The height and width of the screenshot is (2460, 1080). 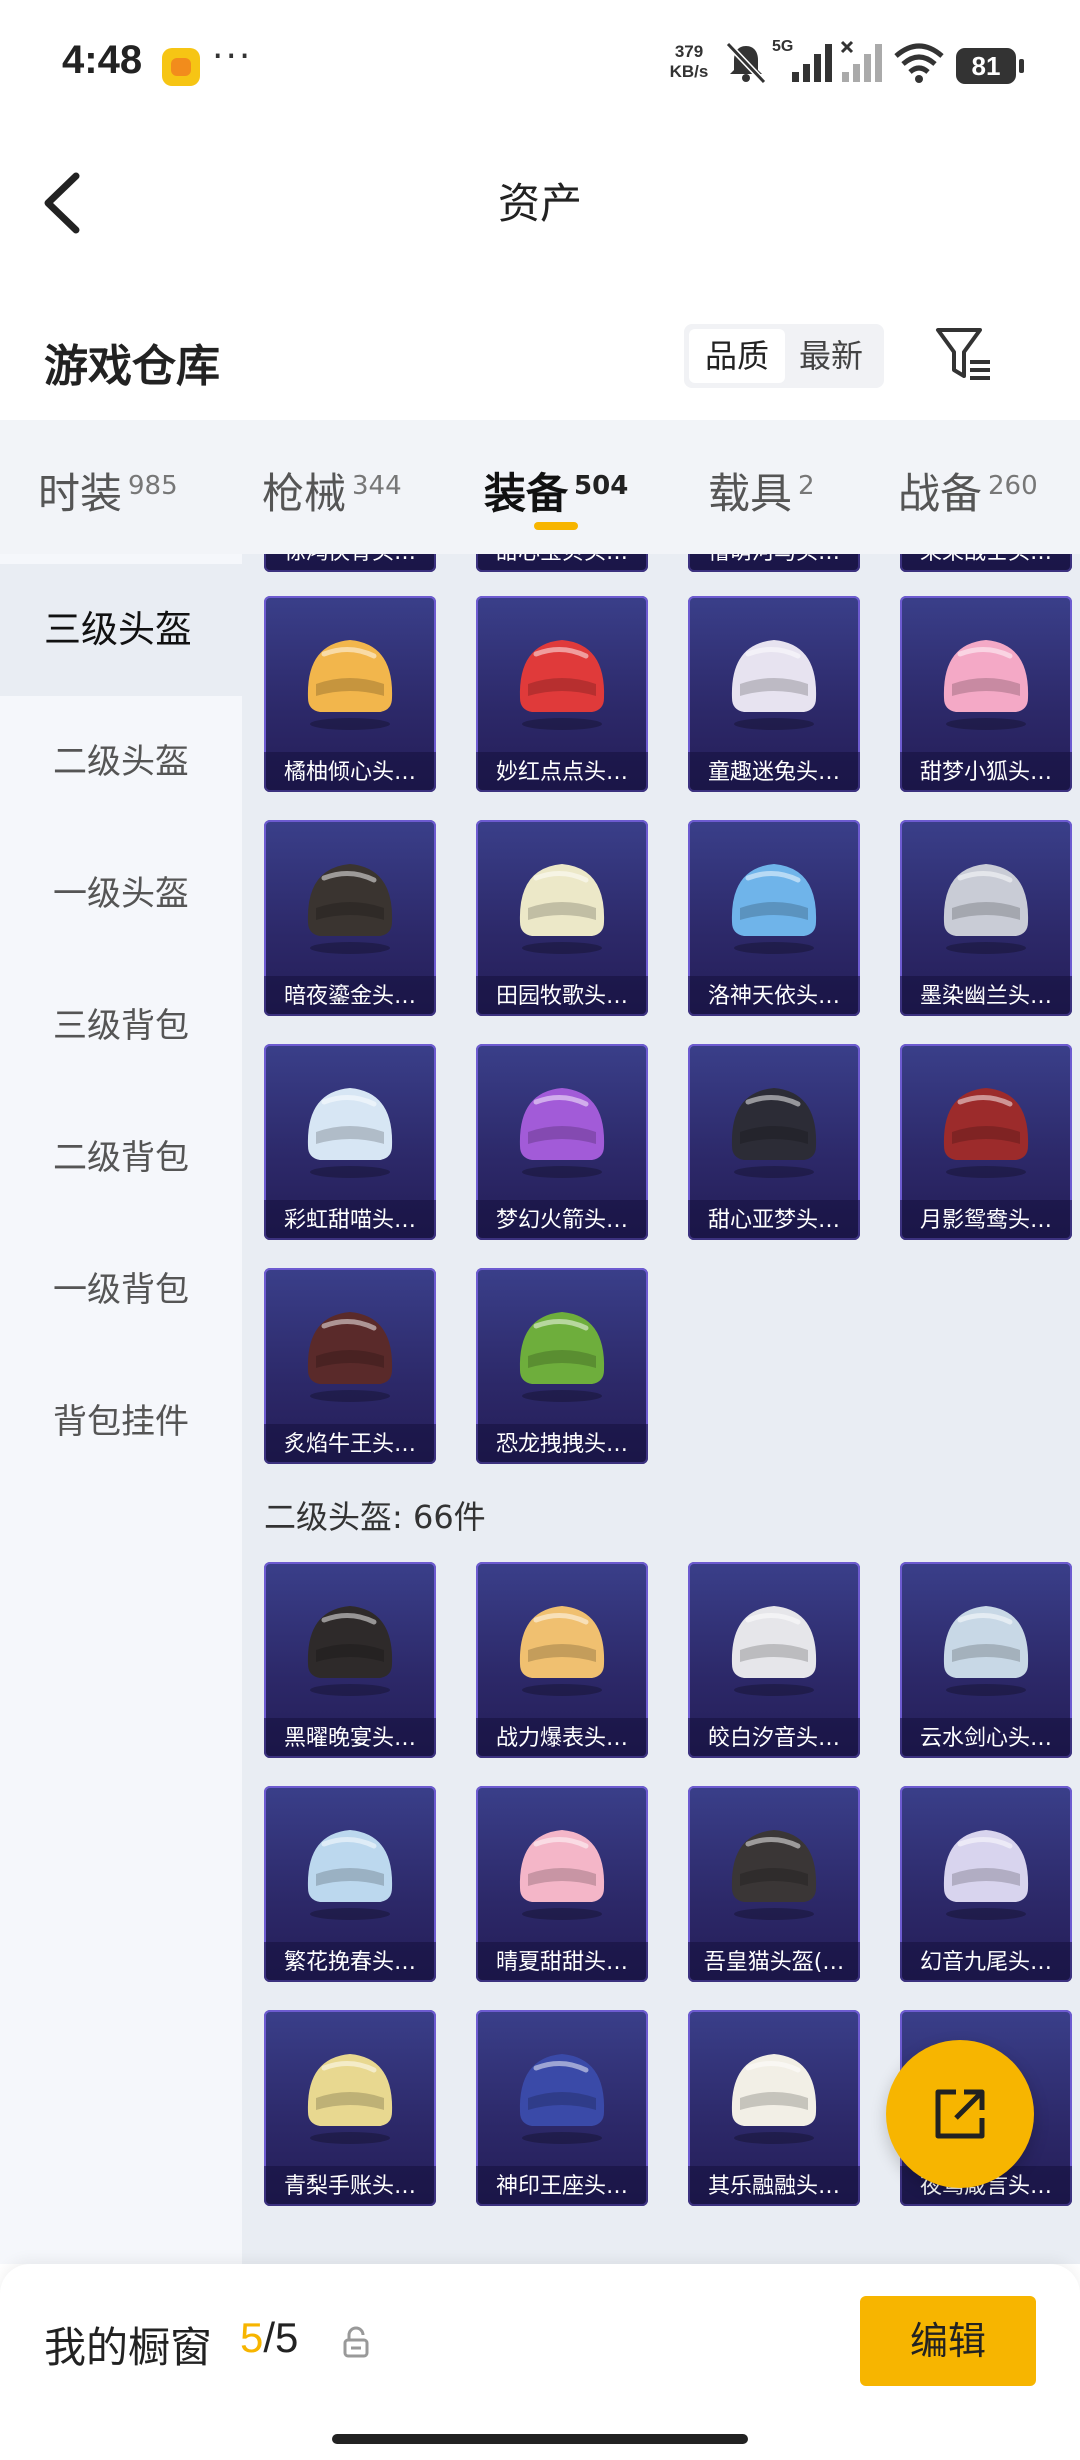 I want to click on sort-toggle: 品质 最新, so click(x=784, y=356).